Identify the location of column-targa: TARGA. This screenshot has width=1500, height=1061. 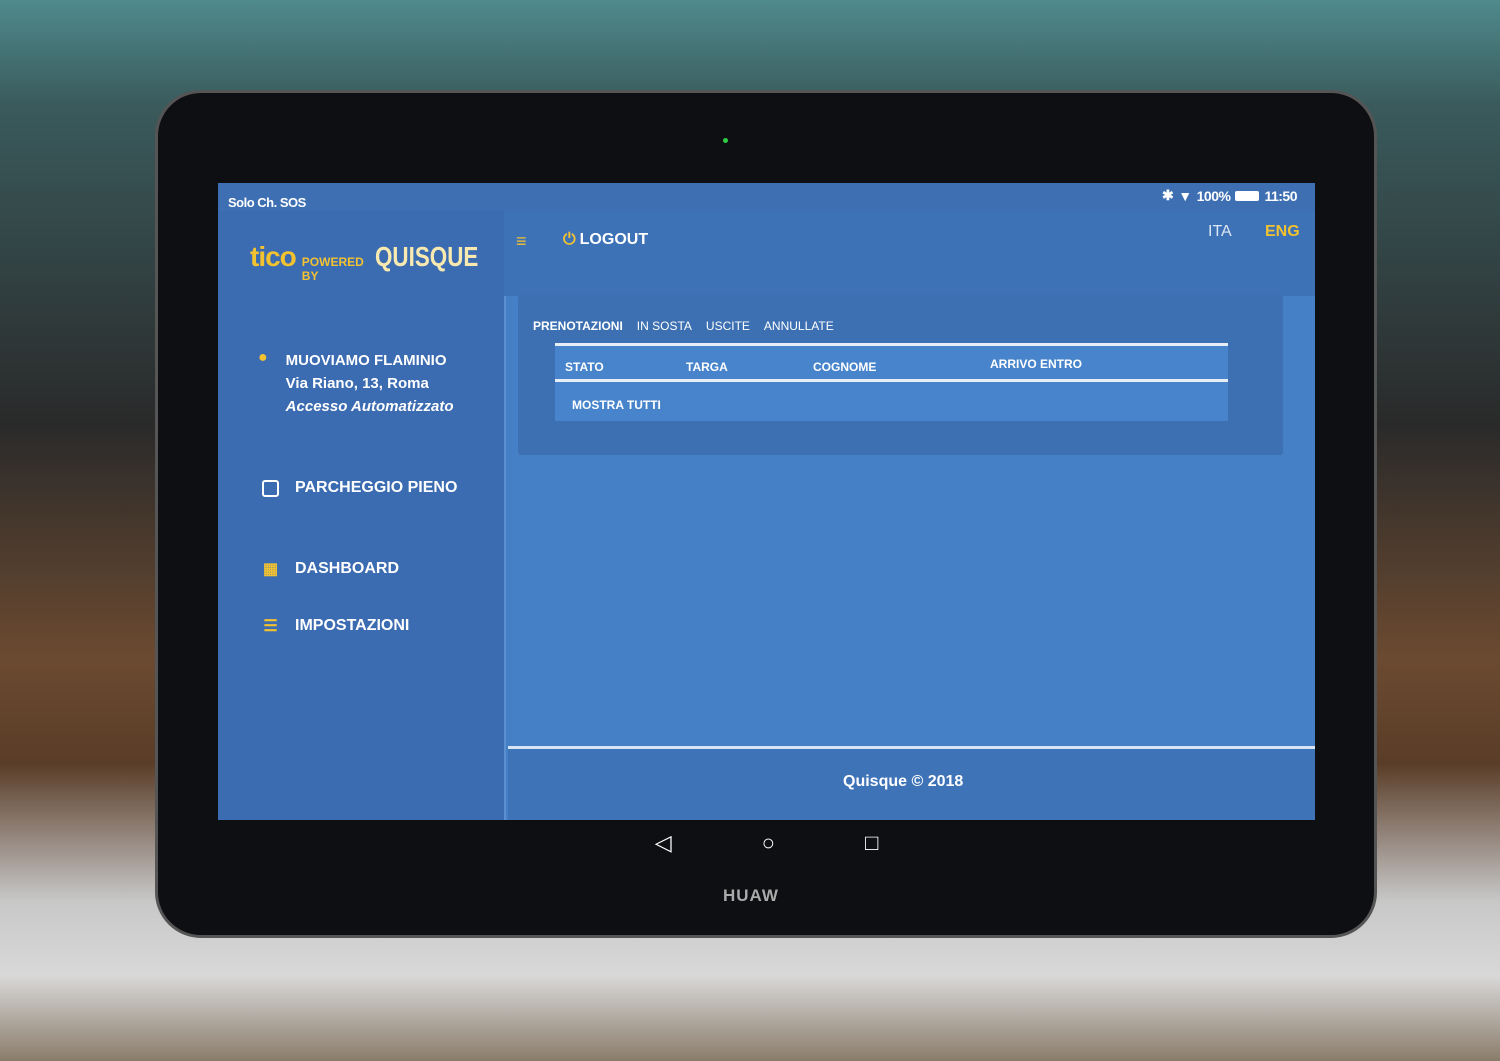
(707, 367).